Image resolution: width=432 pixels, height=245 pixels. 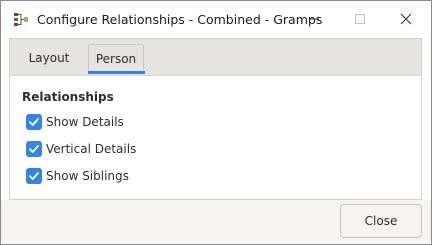 I want to click on show-siblings-option: Show Siblings, so click(x=77, y=176).